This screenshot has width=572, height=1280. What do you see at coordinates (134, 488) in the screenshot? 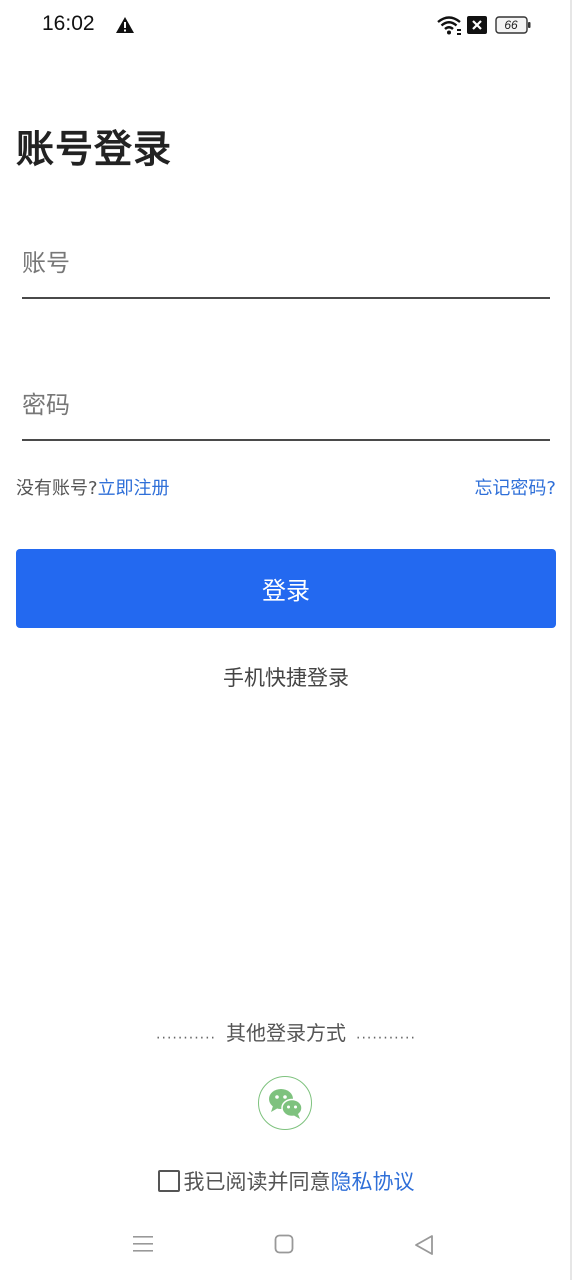
I see `register-link: 立即注册` at bounding box center [134, 488].